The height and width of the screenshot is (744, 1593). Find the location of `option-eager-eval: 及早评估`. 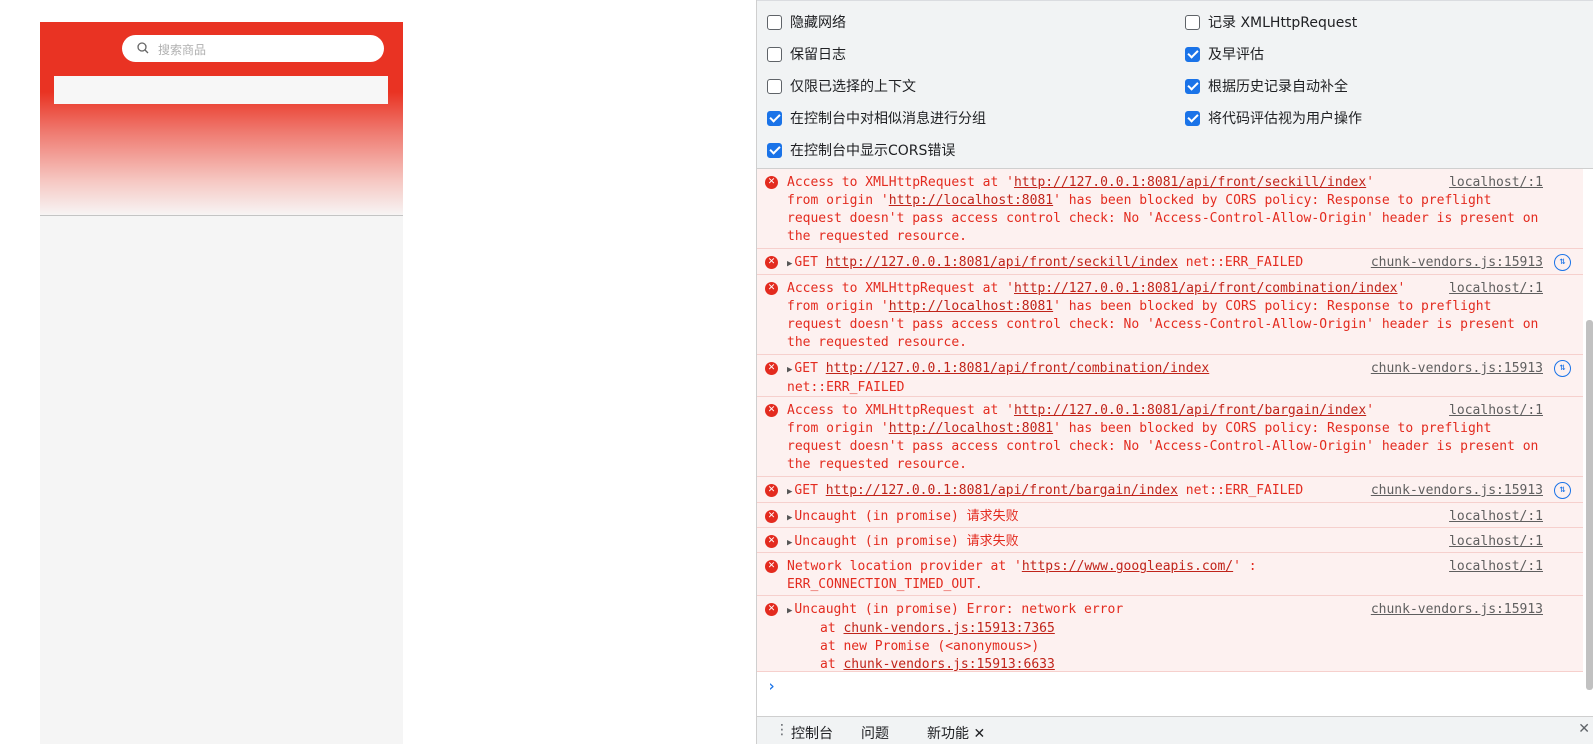

option-eager-eval: 及早评估 is located at coordinates (1224, 54).